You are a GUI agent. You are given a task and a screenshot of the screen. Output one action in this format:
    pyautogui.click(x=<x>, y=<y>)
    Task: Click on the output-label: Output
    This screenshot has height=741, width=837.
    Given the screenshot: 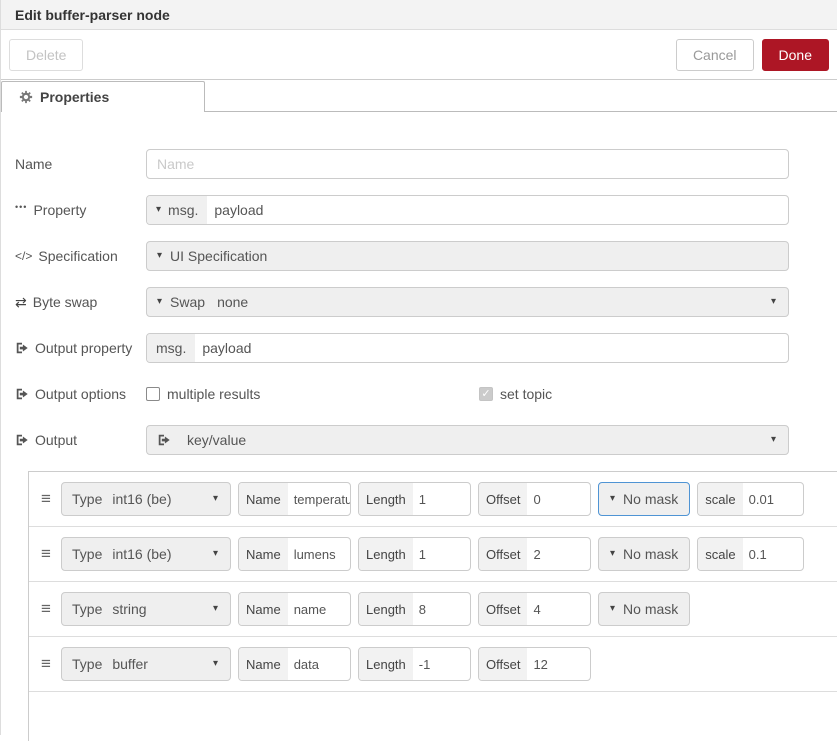 What is the action you would take?
    pyautogui.click(x=80, y=440)
    